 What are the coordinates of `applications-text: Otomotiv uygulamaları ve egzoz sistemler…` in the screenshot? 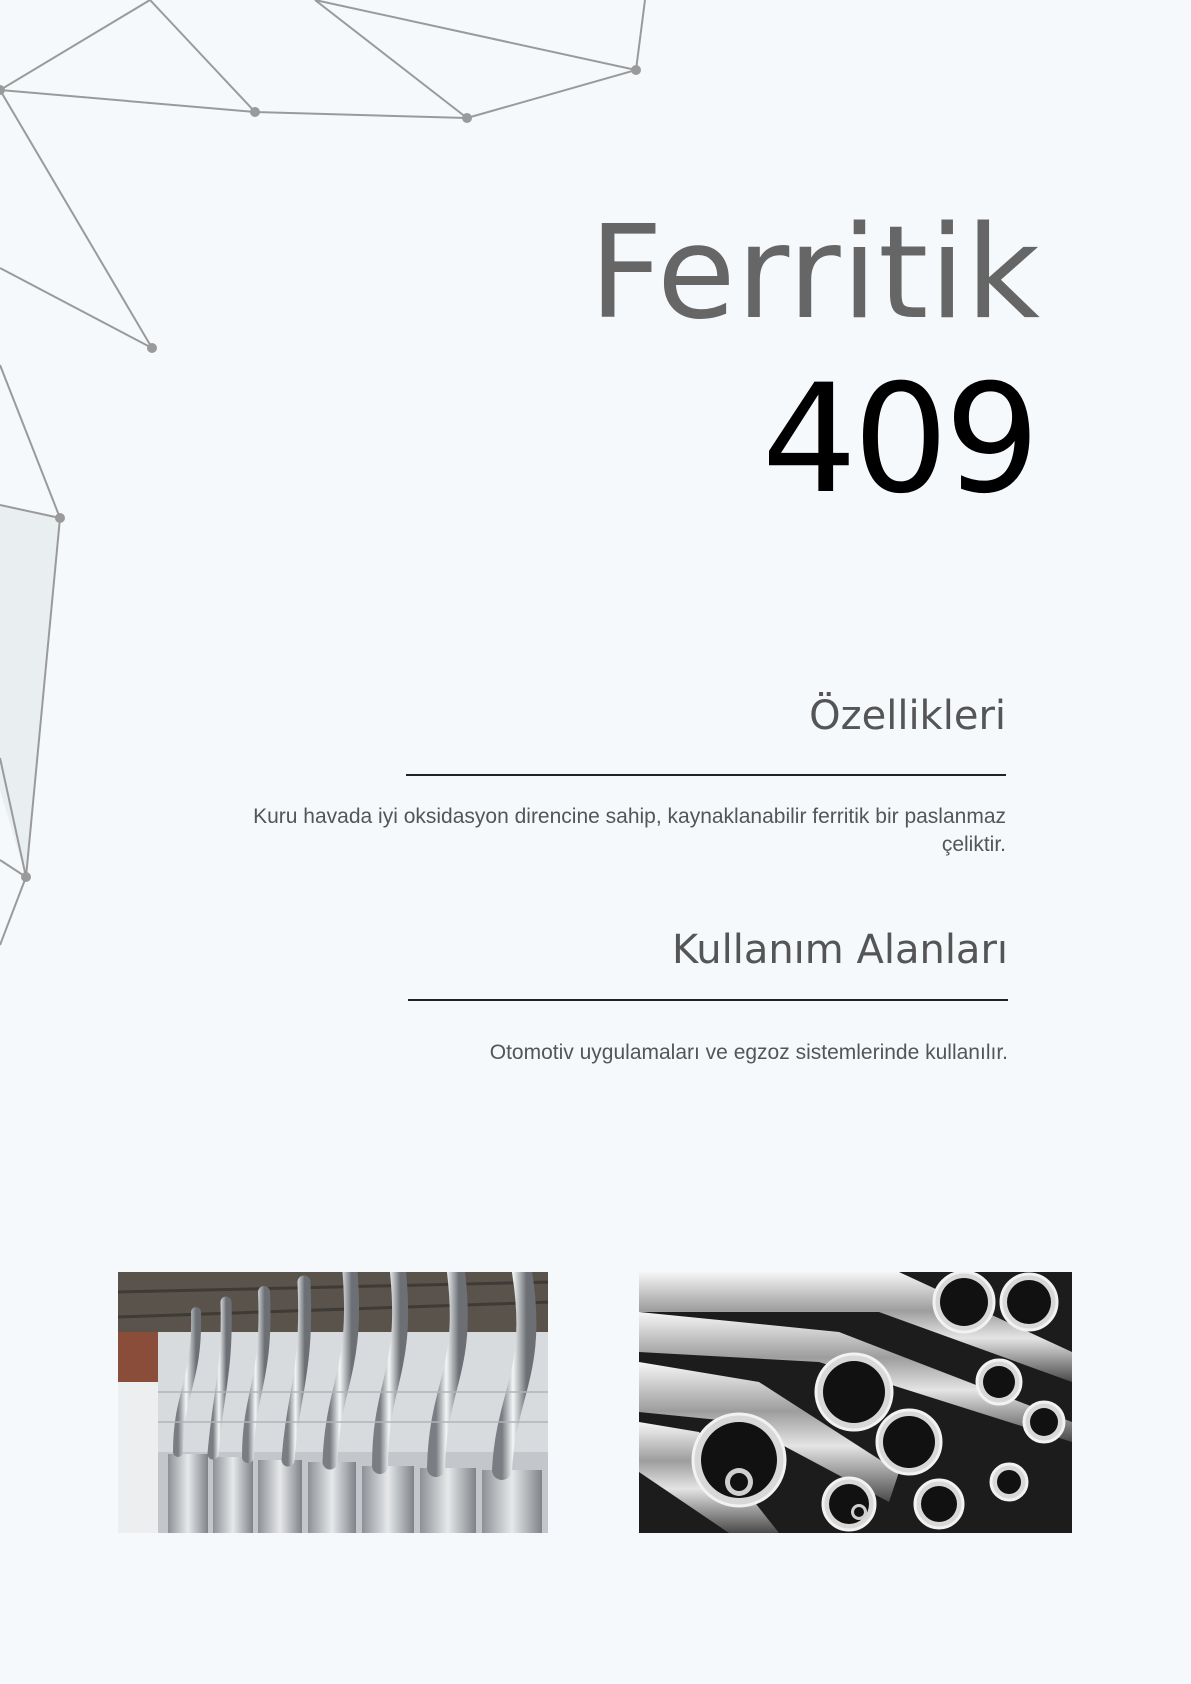 It's located at (748, 1052).